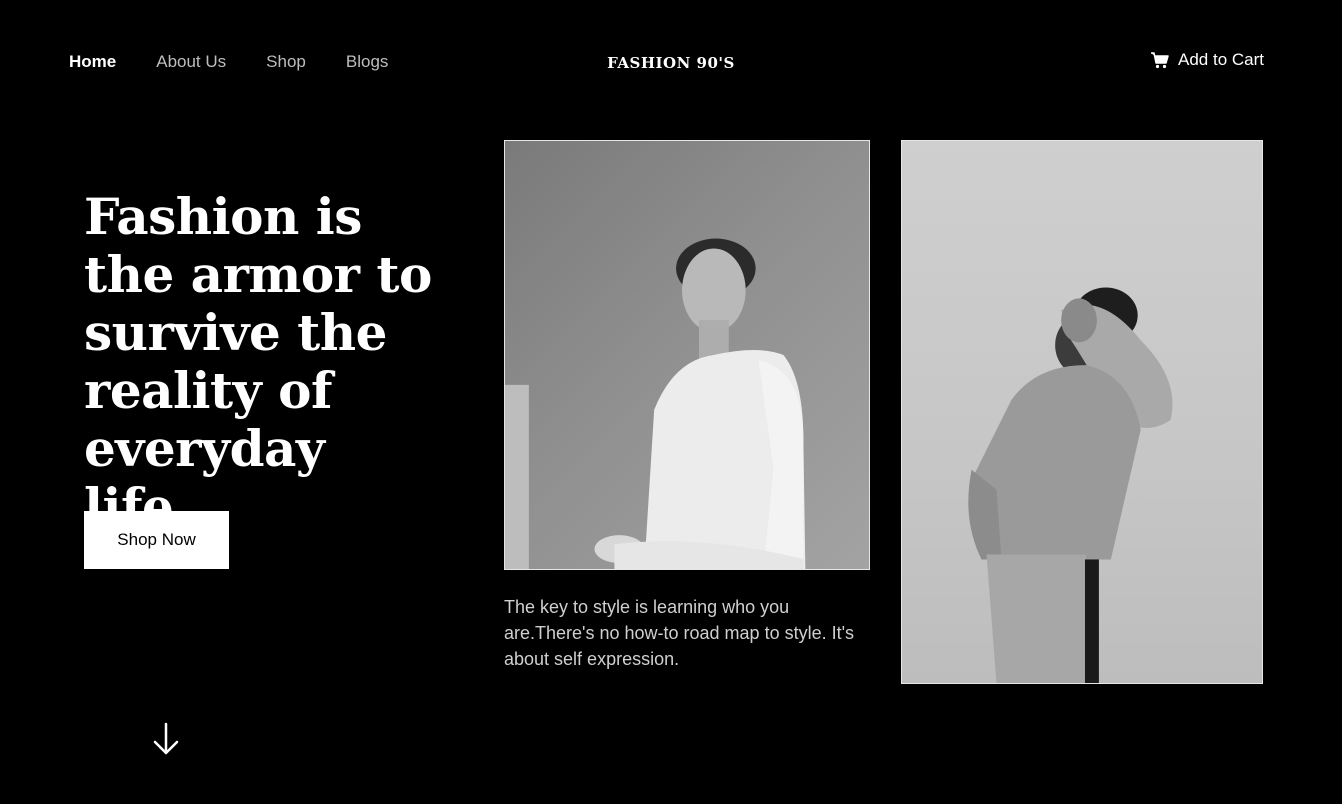 This screenshot has height=804, width=1342. Describe the element at coordinates (1221, 59) in the screenshot. I see `cart-label: Add to Cart` at that location.